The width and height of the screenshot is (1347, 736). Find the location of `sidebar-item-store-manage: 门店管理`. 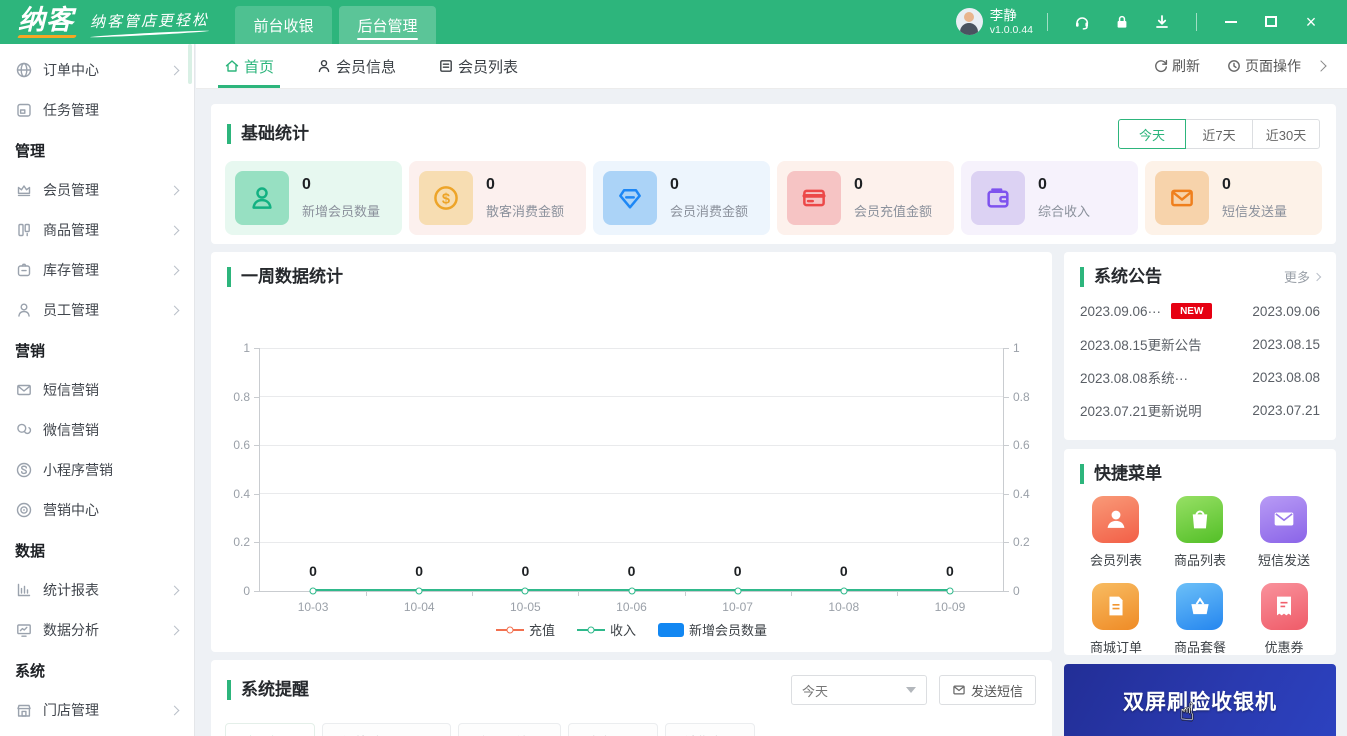

sidebar-item-store-manage: 门店管理 is located at coordinates (97, 710).